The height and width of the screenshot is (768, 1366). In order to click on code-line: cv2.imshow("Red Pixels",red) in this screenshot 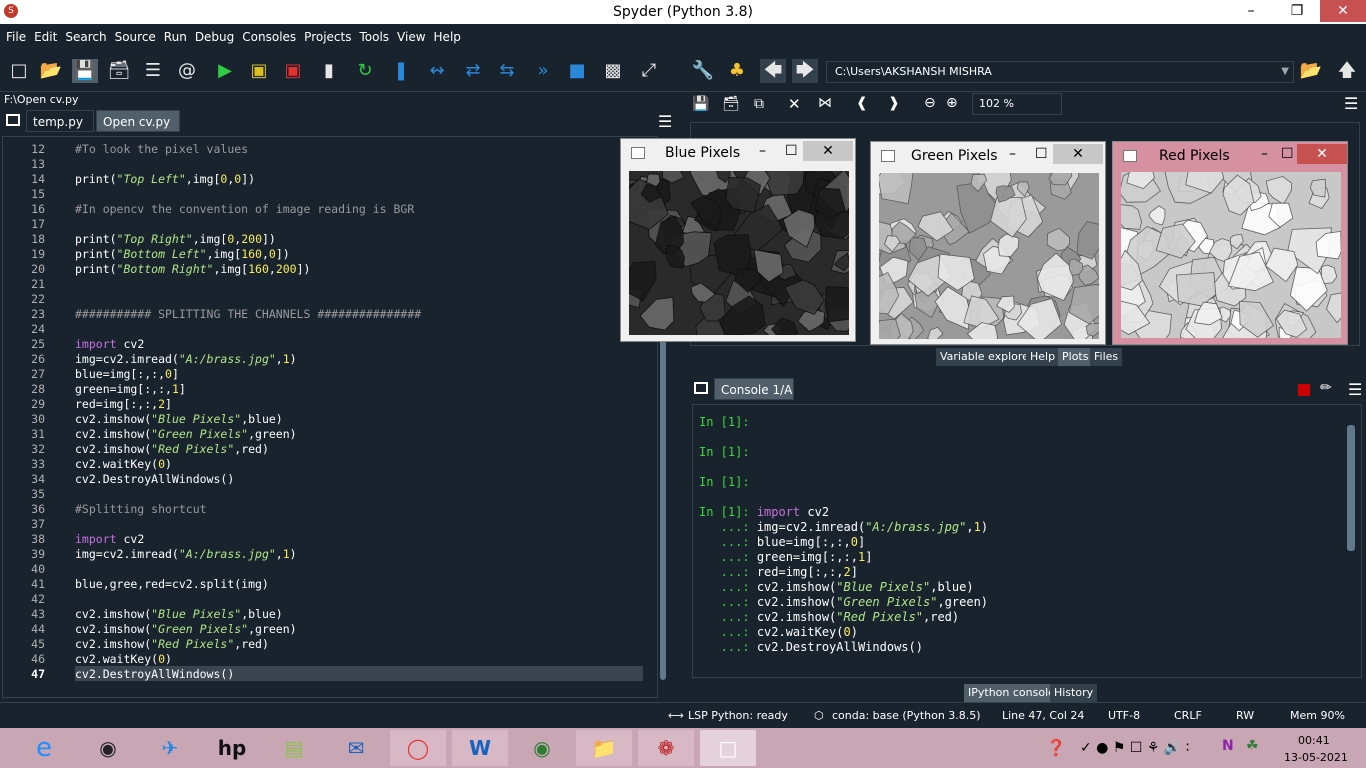, I will do `click(172, 449)`.